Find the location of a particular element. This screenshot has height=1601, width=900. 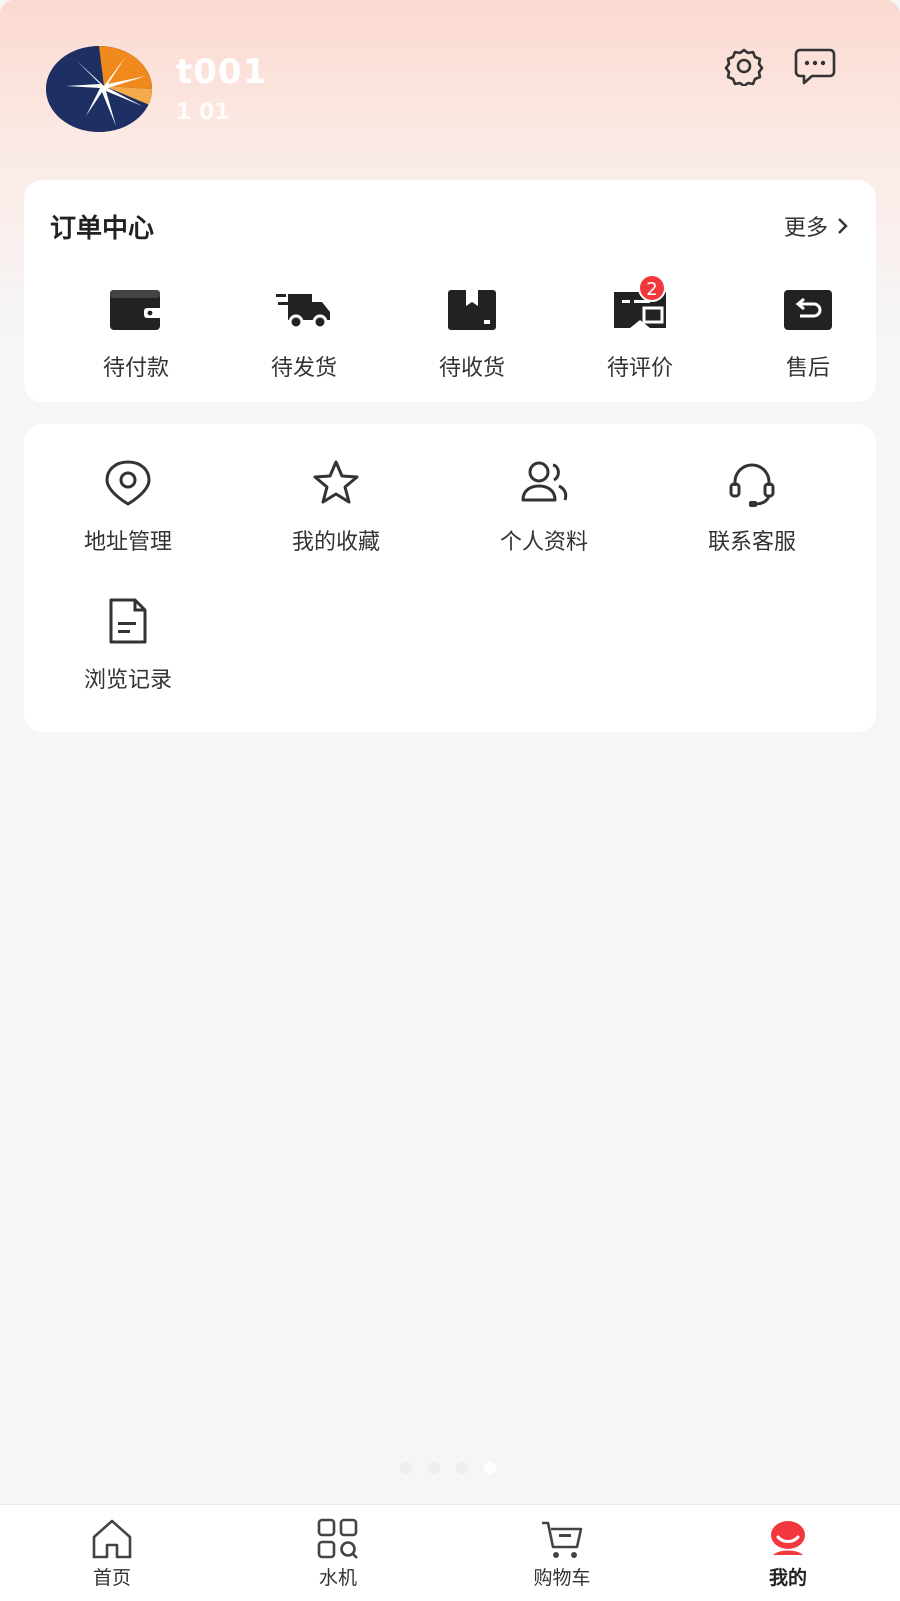

order-item-label: 待收货 is located at coordinates (471, 368).